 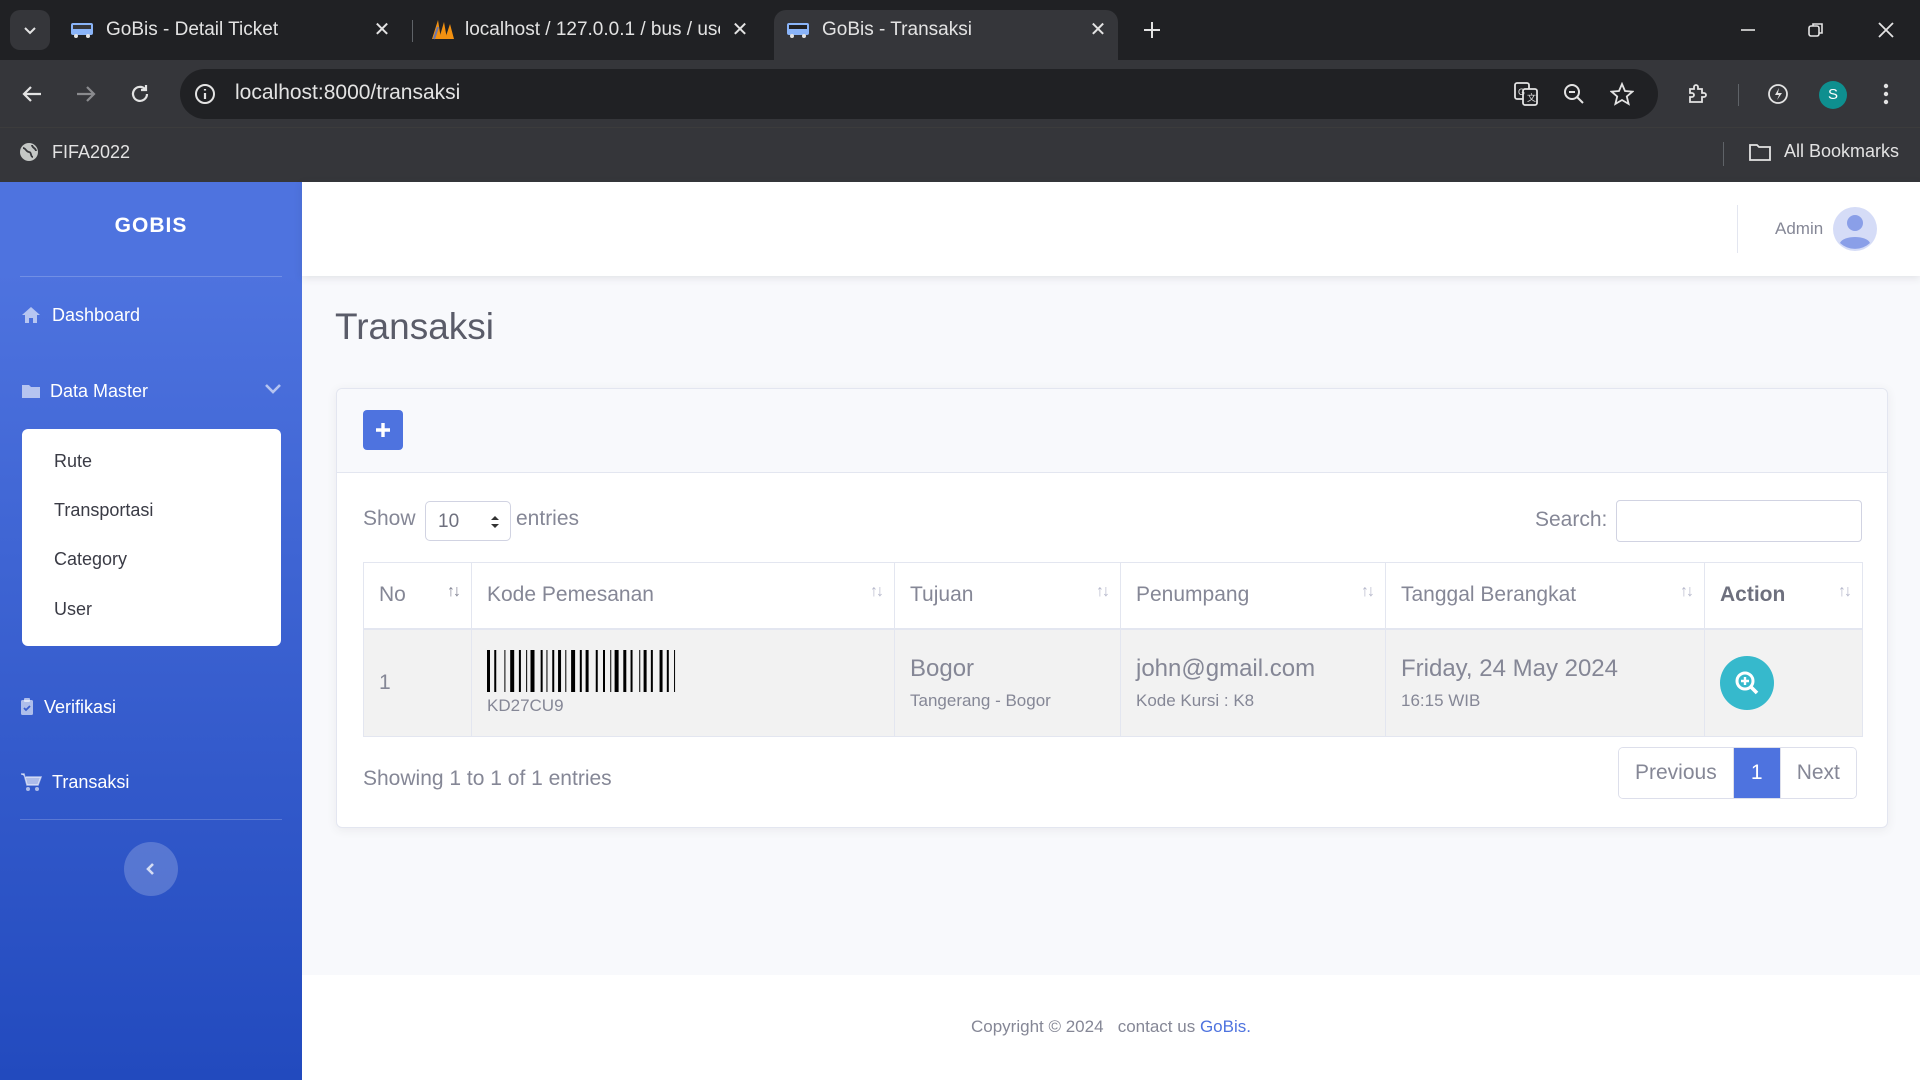 What do you see at coordinates (1747, 682) in the screenshot?
I see `view-detail-button` at bounding box center [1747, 682].